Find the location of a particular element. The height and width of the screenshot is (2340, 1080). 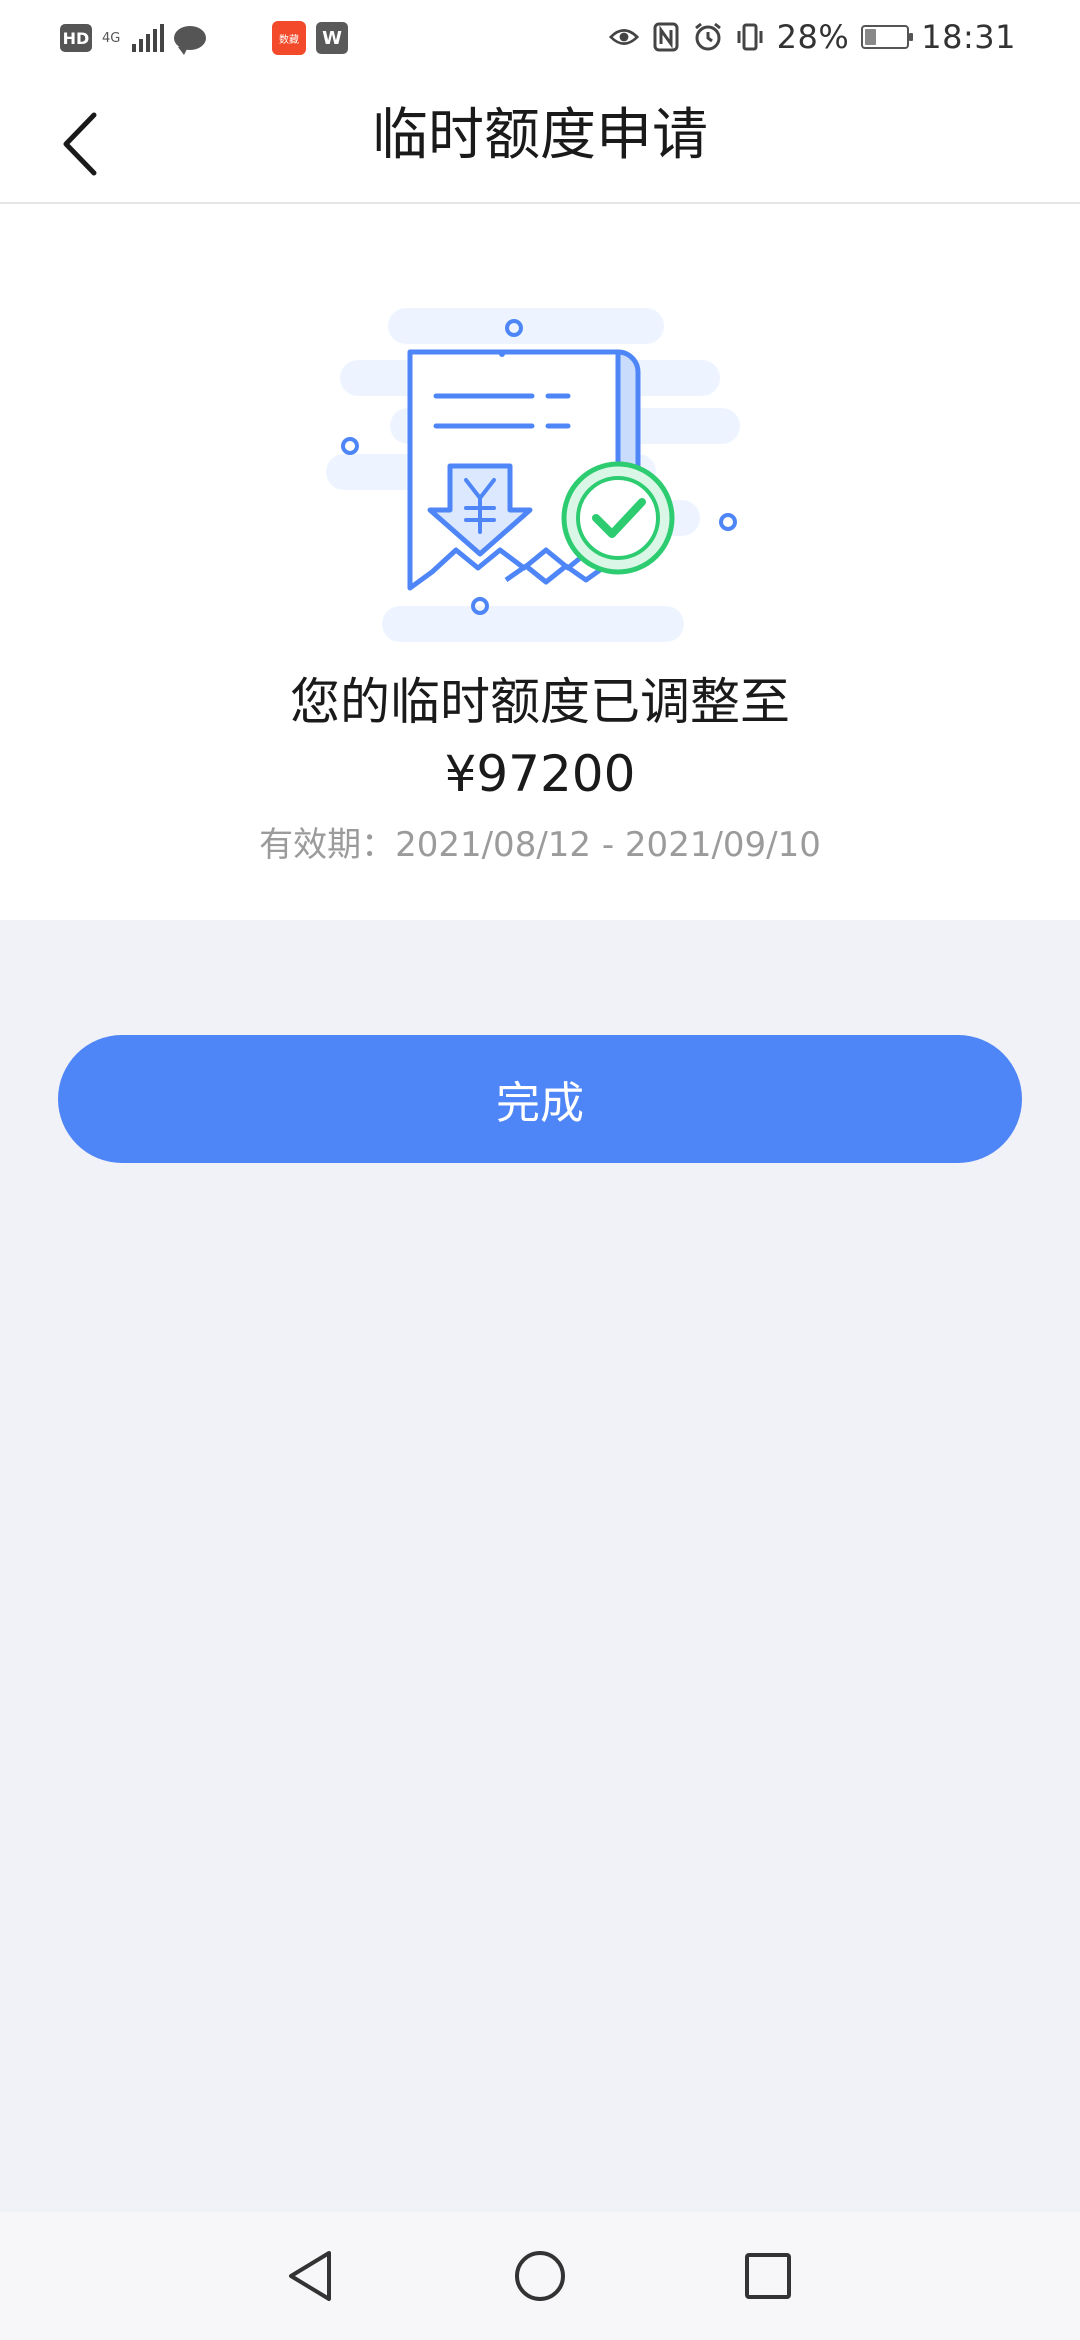

app-notification-icon: 数藏 is located at coordinates (289, 38).